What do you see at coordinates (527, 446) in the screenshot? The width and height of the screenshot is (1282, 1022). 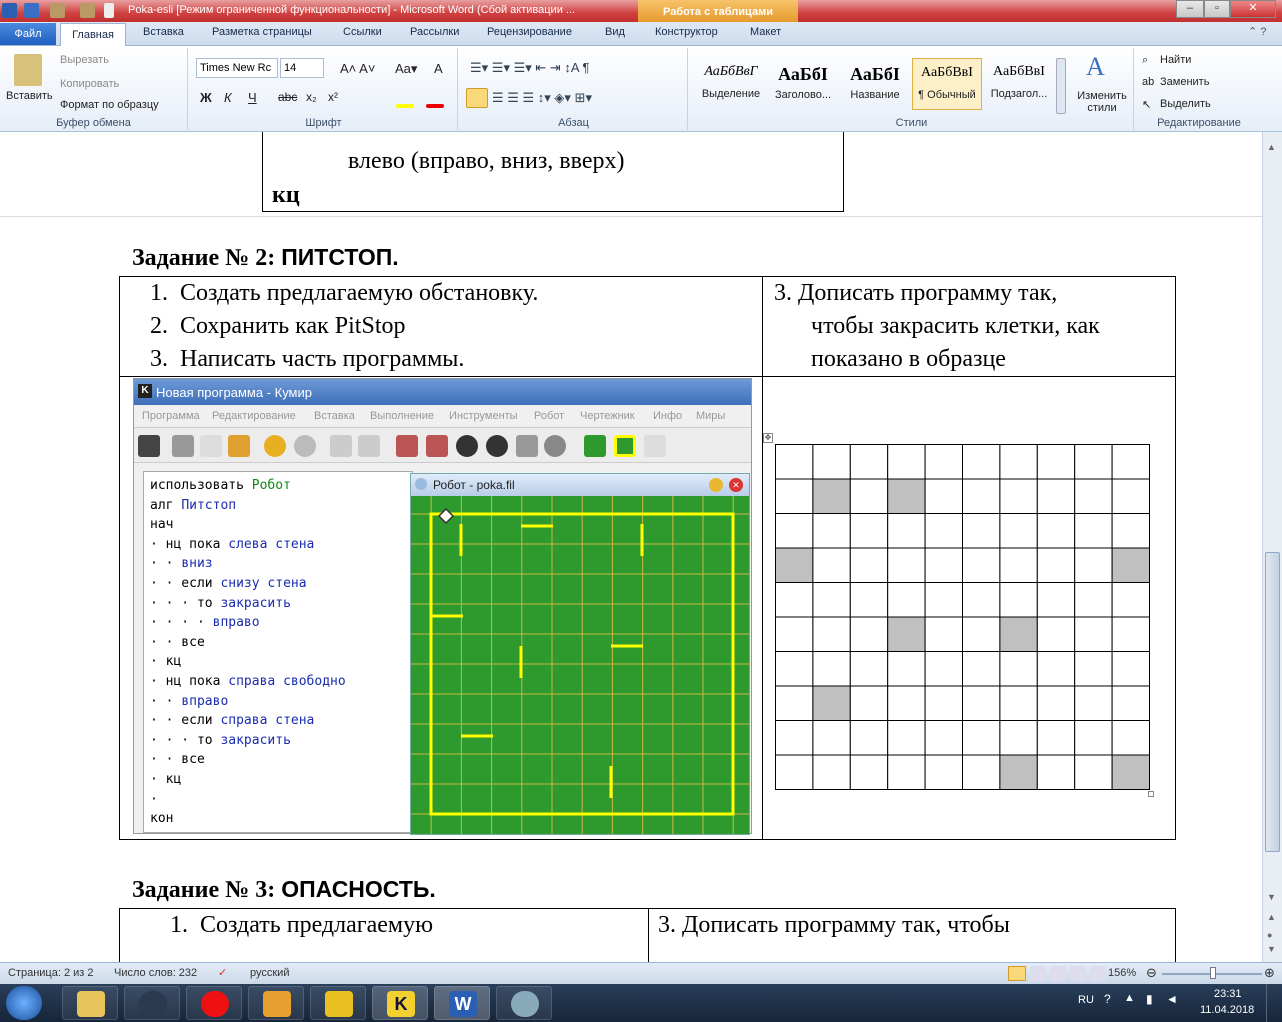 I see `kumir-pause-icon` at bounding box center [527, 446].